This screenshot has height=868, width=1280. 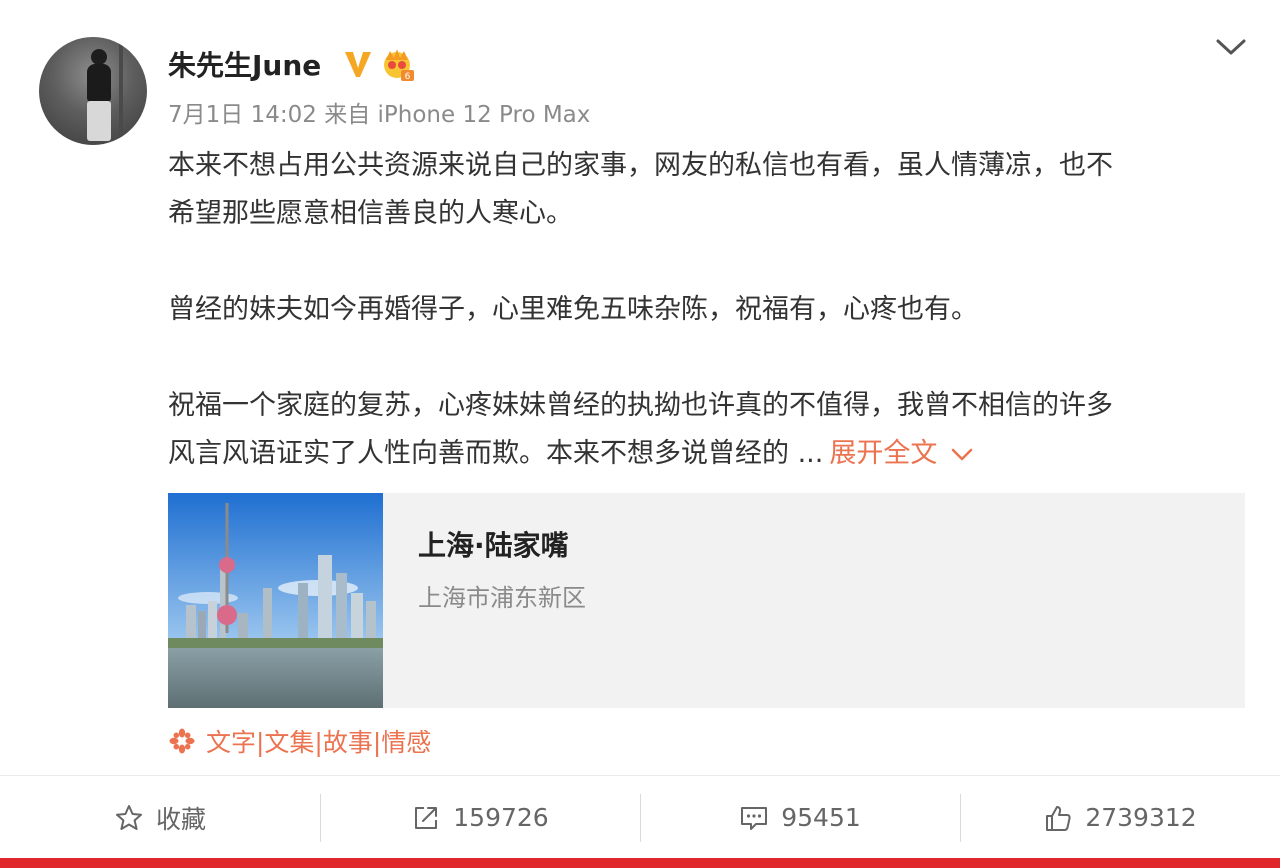 I want to click on svg-text: 6, so click(x=408, y=77).